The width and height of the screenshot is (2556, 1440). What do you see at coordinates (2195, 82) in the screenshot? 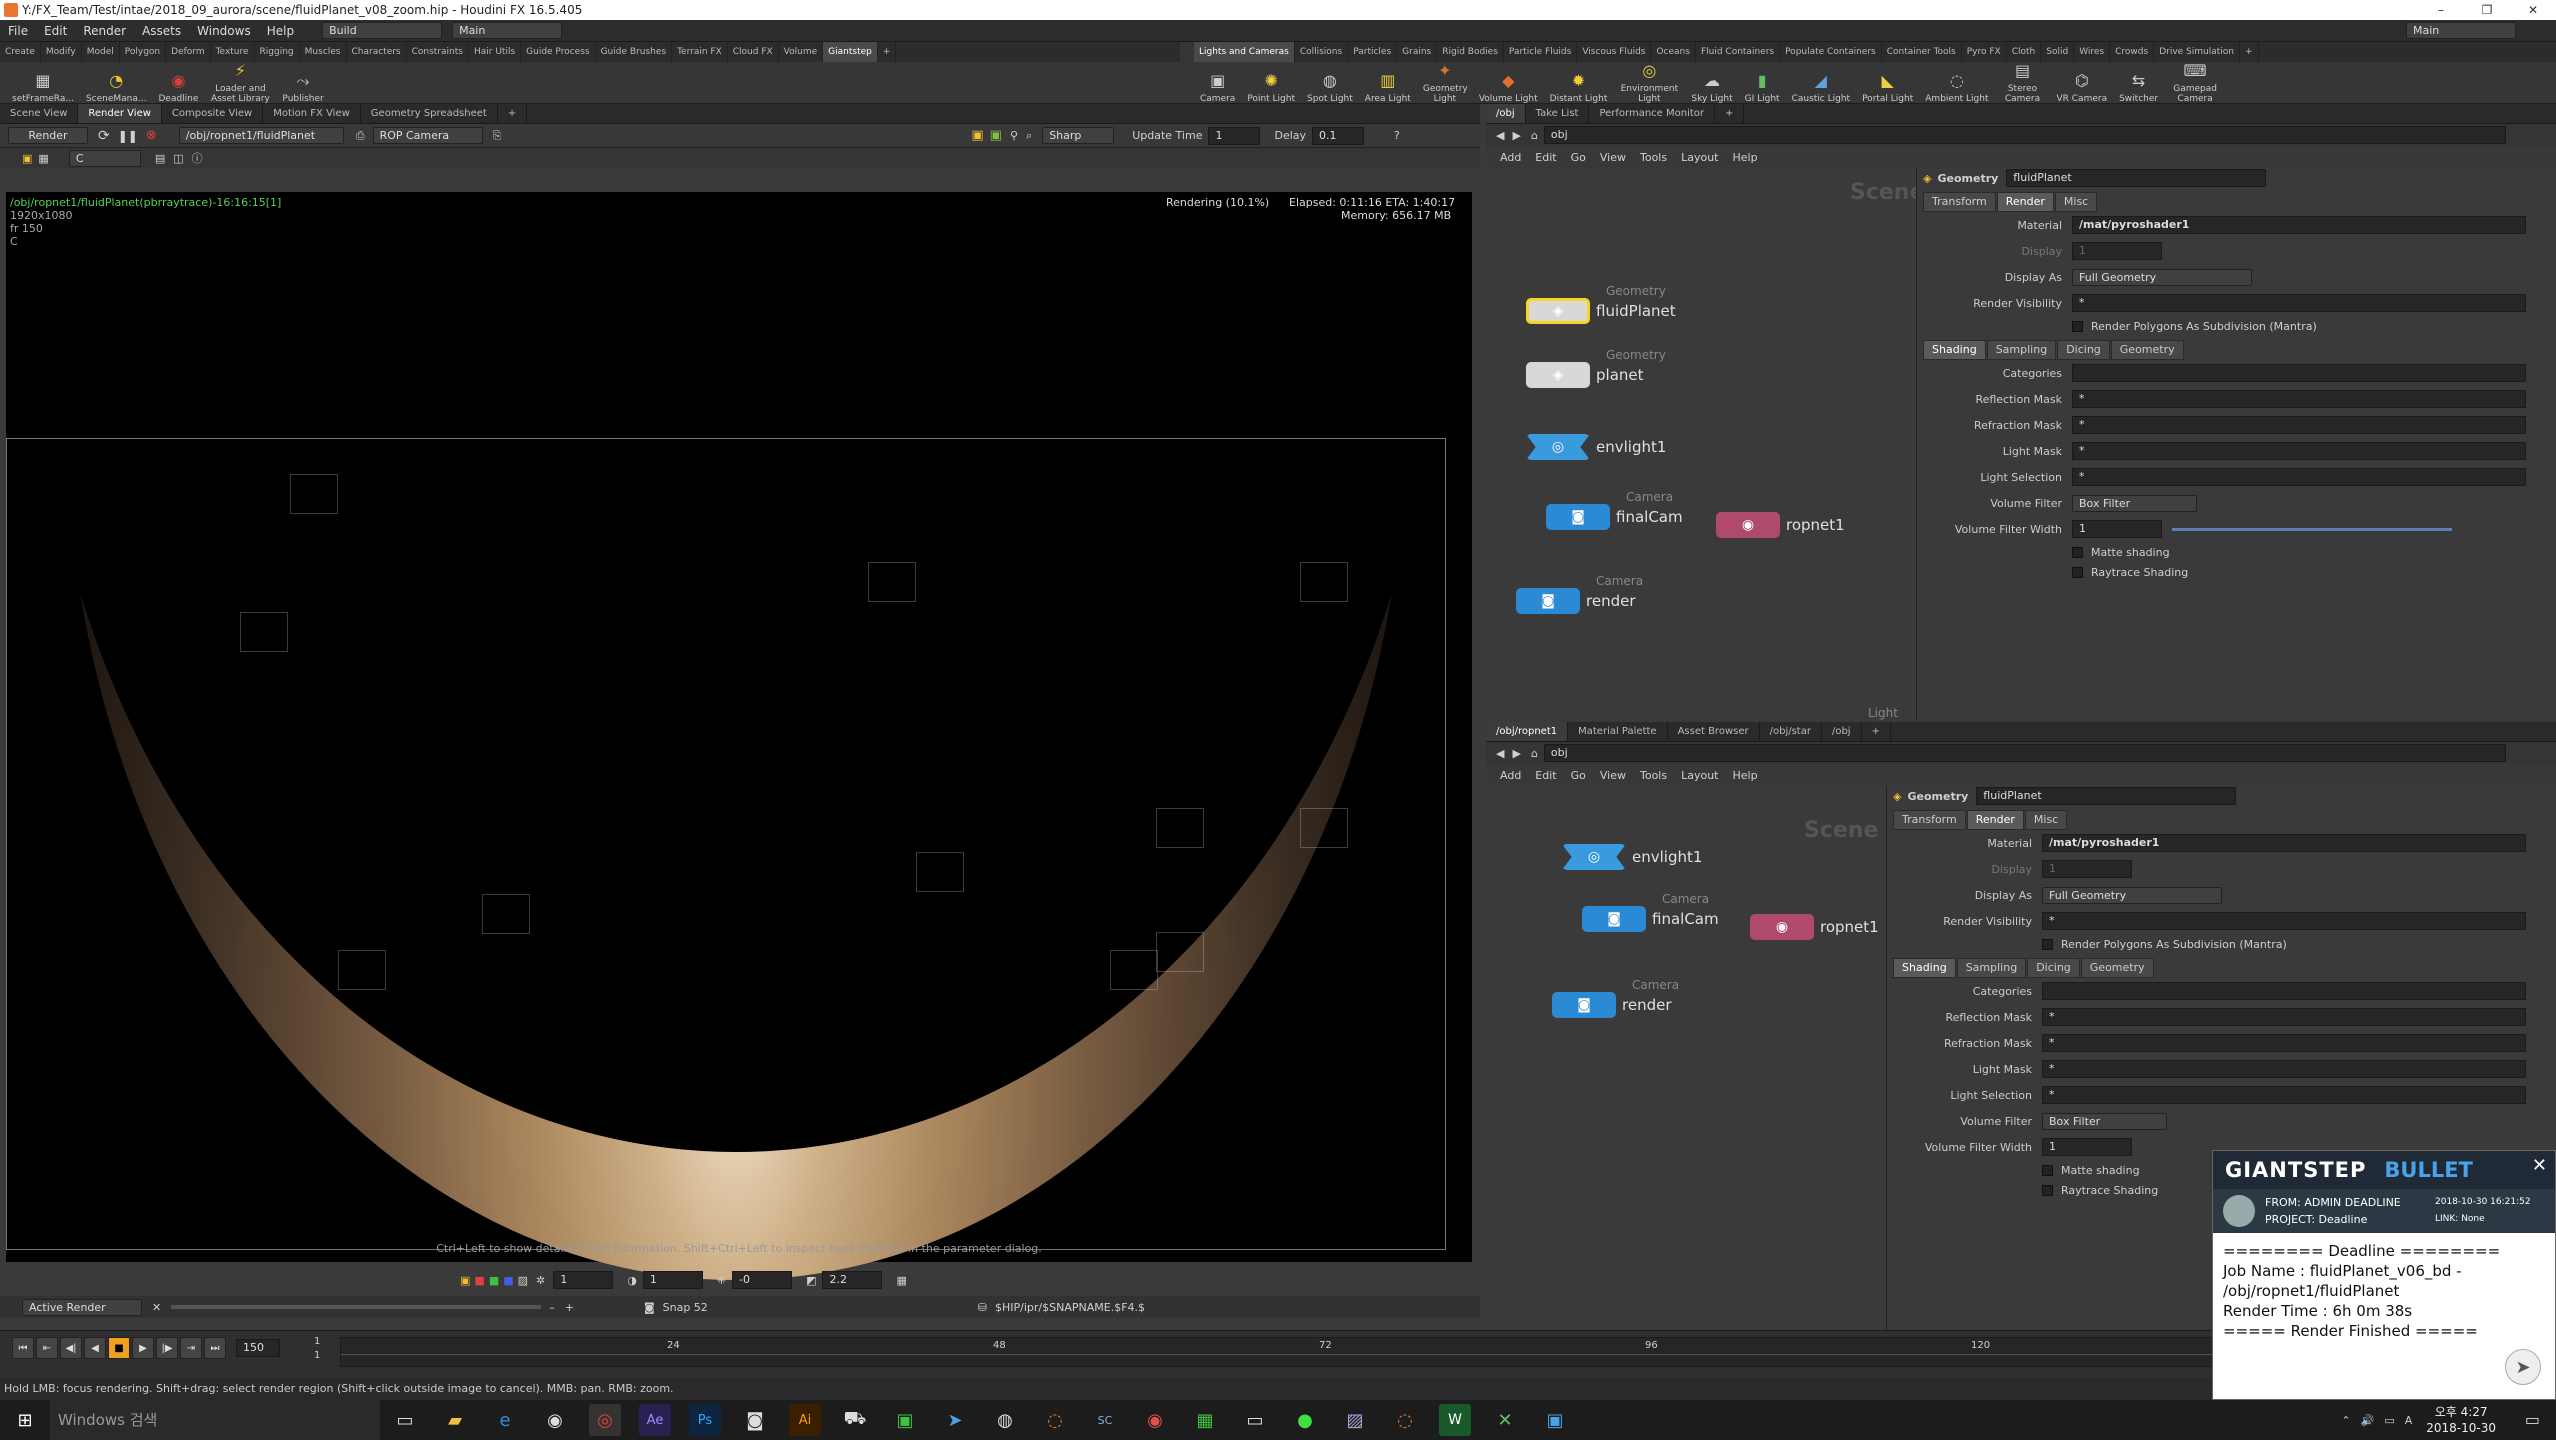
I see `tool-gamepad-camera: ⌨ Gamepad Camera` at bounding box center [2195, 82].